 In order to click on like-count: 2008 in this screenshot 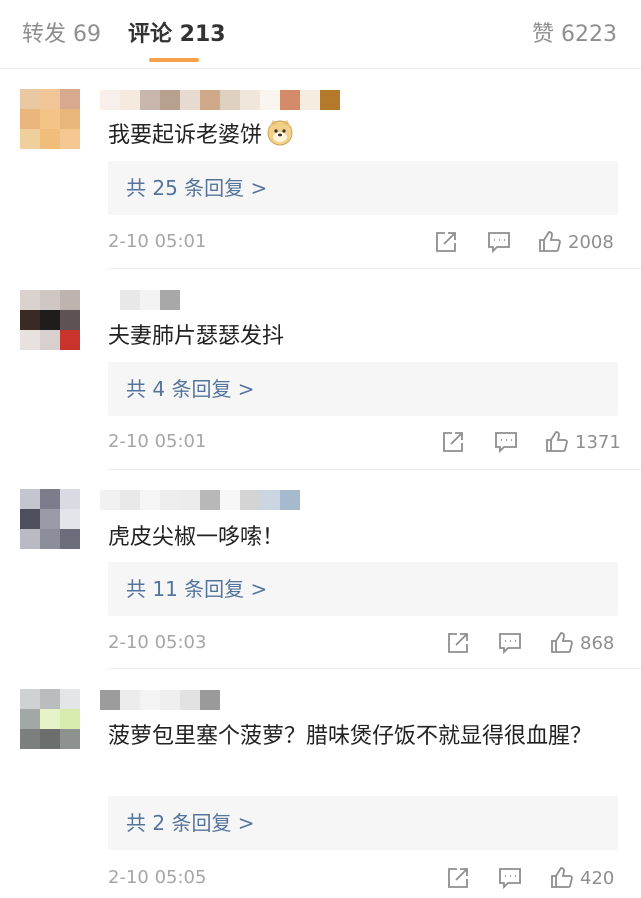, I will do `click(591, 242)`.